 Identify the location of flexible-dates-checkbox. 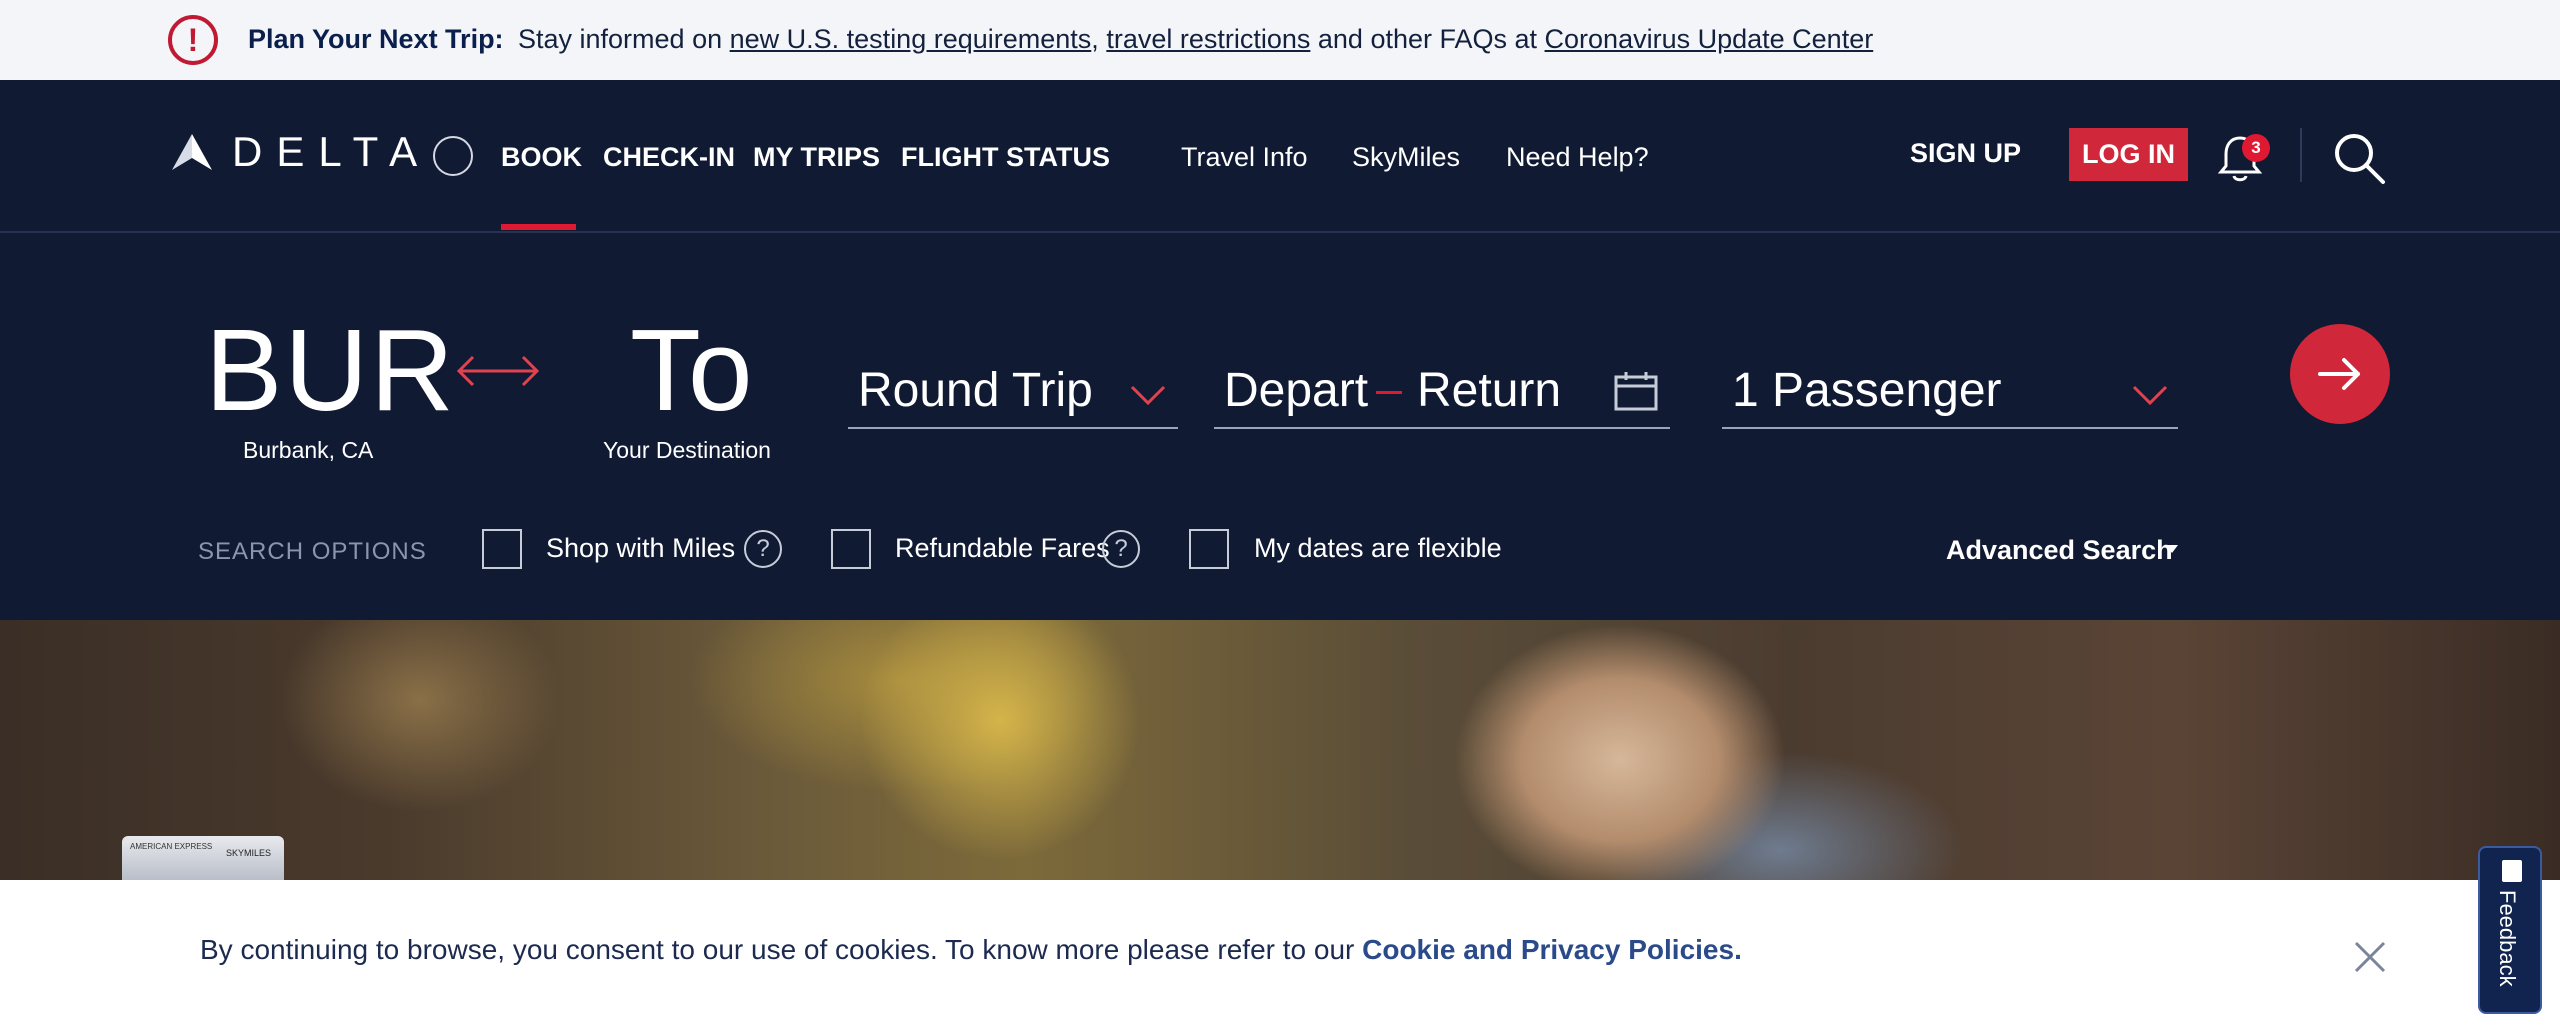
(1209, 549).